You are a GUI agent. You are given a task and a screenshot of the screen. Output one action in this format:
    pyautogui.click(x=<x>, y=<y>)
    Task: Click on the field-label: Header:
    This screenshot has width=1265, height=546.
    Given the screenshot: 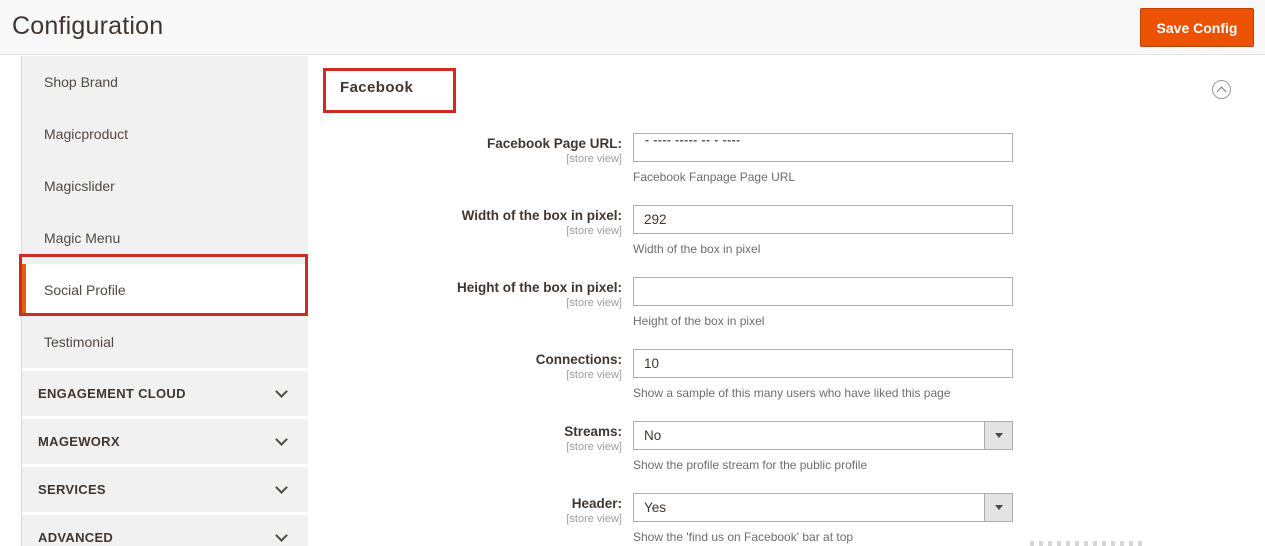 What is the action you would take?
    pyautogui.click(x=596, y=503)
    